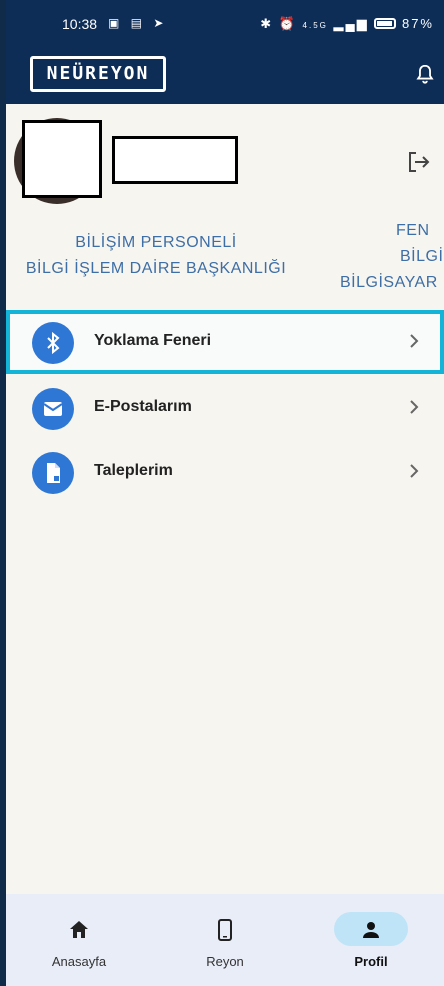 Image resolution: width=444 pixels, height=986 pixels. What do you see at coordinates (413, 230) in the screenshot?
I see `faculty-line1: FEN` at bounding box center [413, 230].